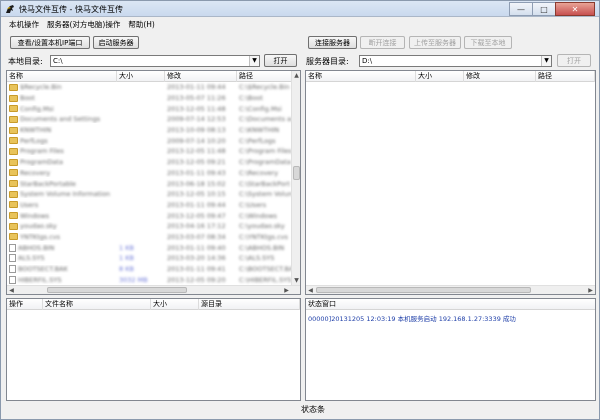 This screenshot has width=600, height=420. What do you see at coordinates (575, 9) in the screenshot?
I see `close-button: ✕` at bounding box center [575, 9].